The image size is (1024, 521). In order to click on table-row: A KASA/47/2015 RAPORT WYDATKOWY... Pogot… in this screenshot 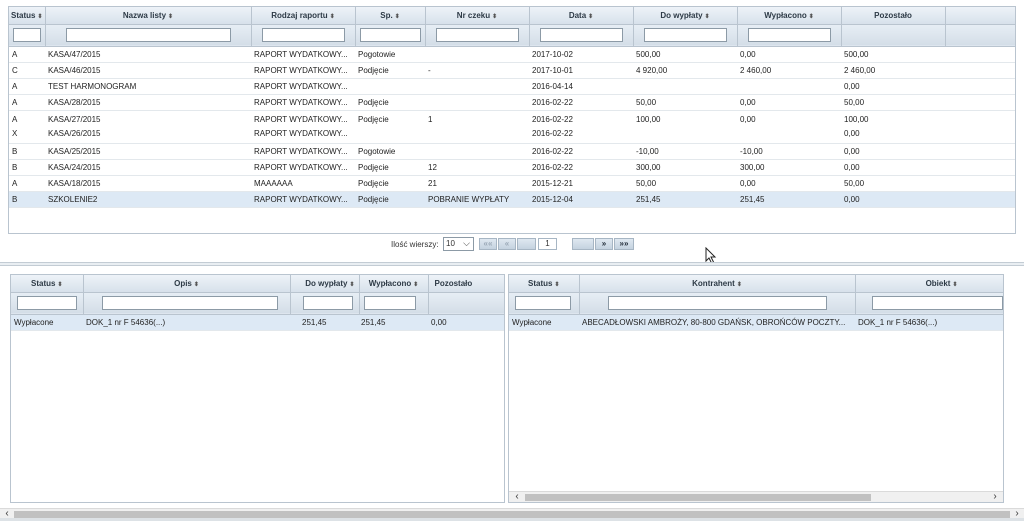, I will do `click(512, 54)`.